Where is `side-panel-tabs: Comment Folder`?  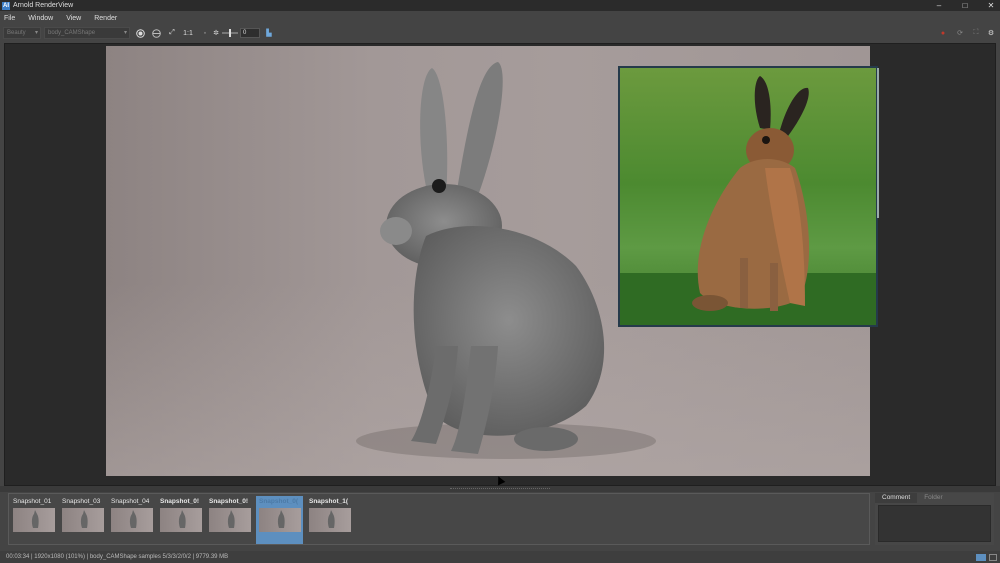 side-panel-tabs: Comment Folder is located at coordinates (934, 498).